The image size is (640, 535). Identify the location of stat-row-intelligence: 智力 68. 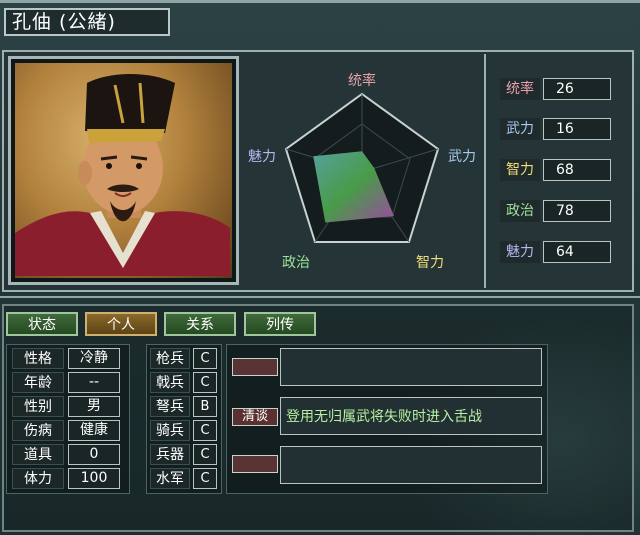
(558, 170).